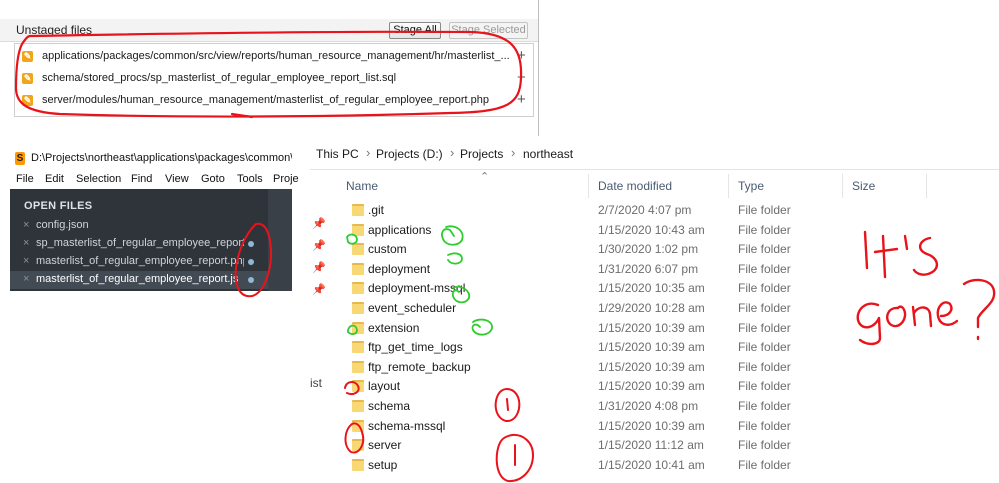 The height and width of the screenshot is (483, 999). I want to click on file-row: schema 1/31/2020 4:08 pm File folder, so click(630, 406).